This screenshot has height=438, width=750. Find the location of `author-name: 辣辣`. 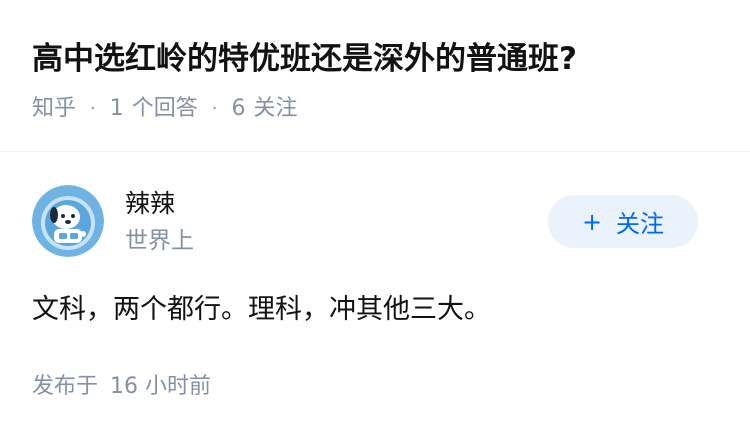

author-name: 辣辣 is located at coordinates (150, 204).